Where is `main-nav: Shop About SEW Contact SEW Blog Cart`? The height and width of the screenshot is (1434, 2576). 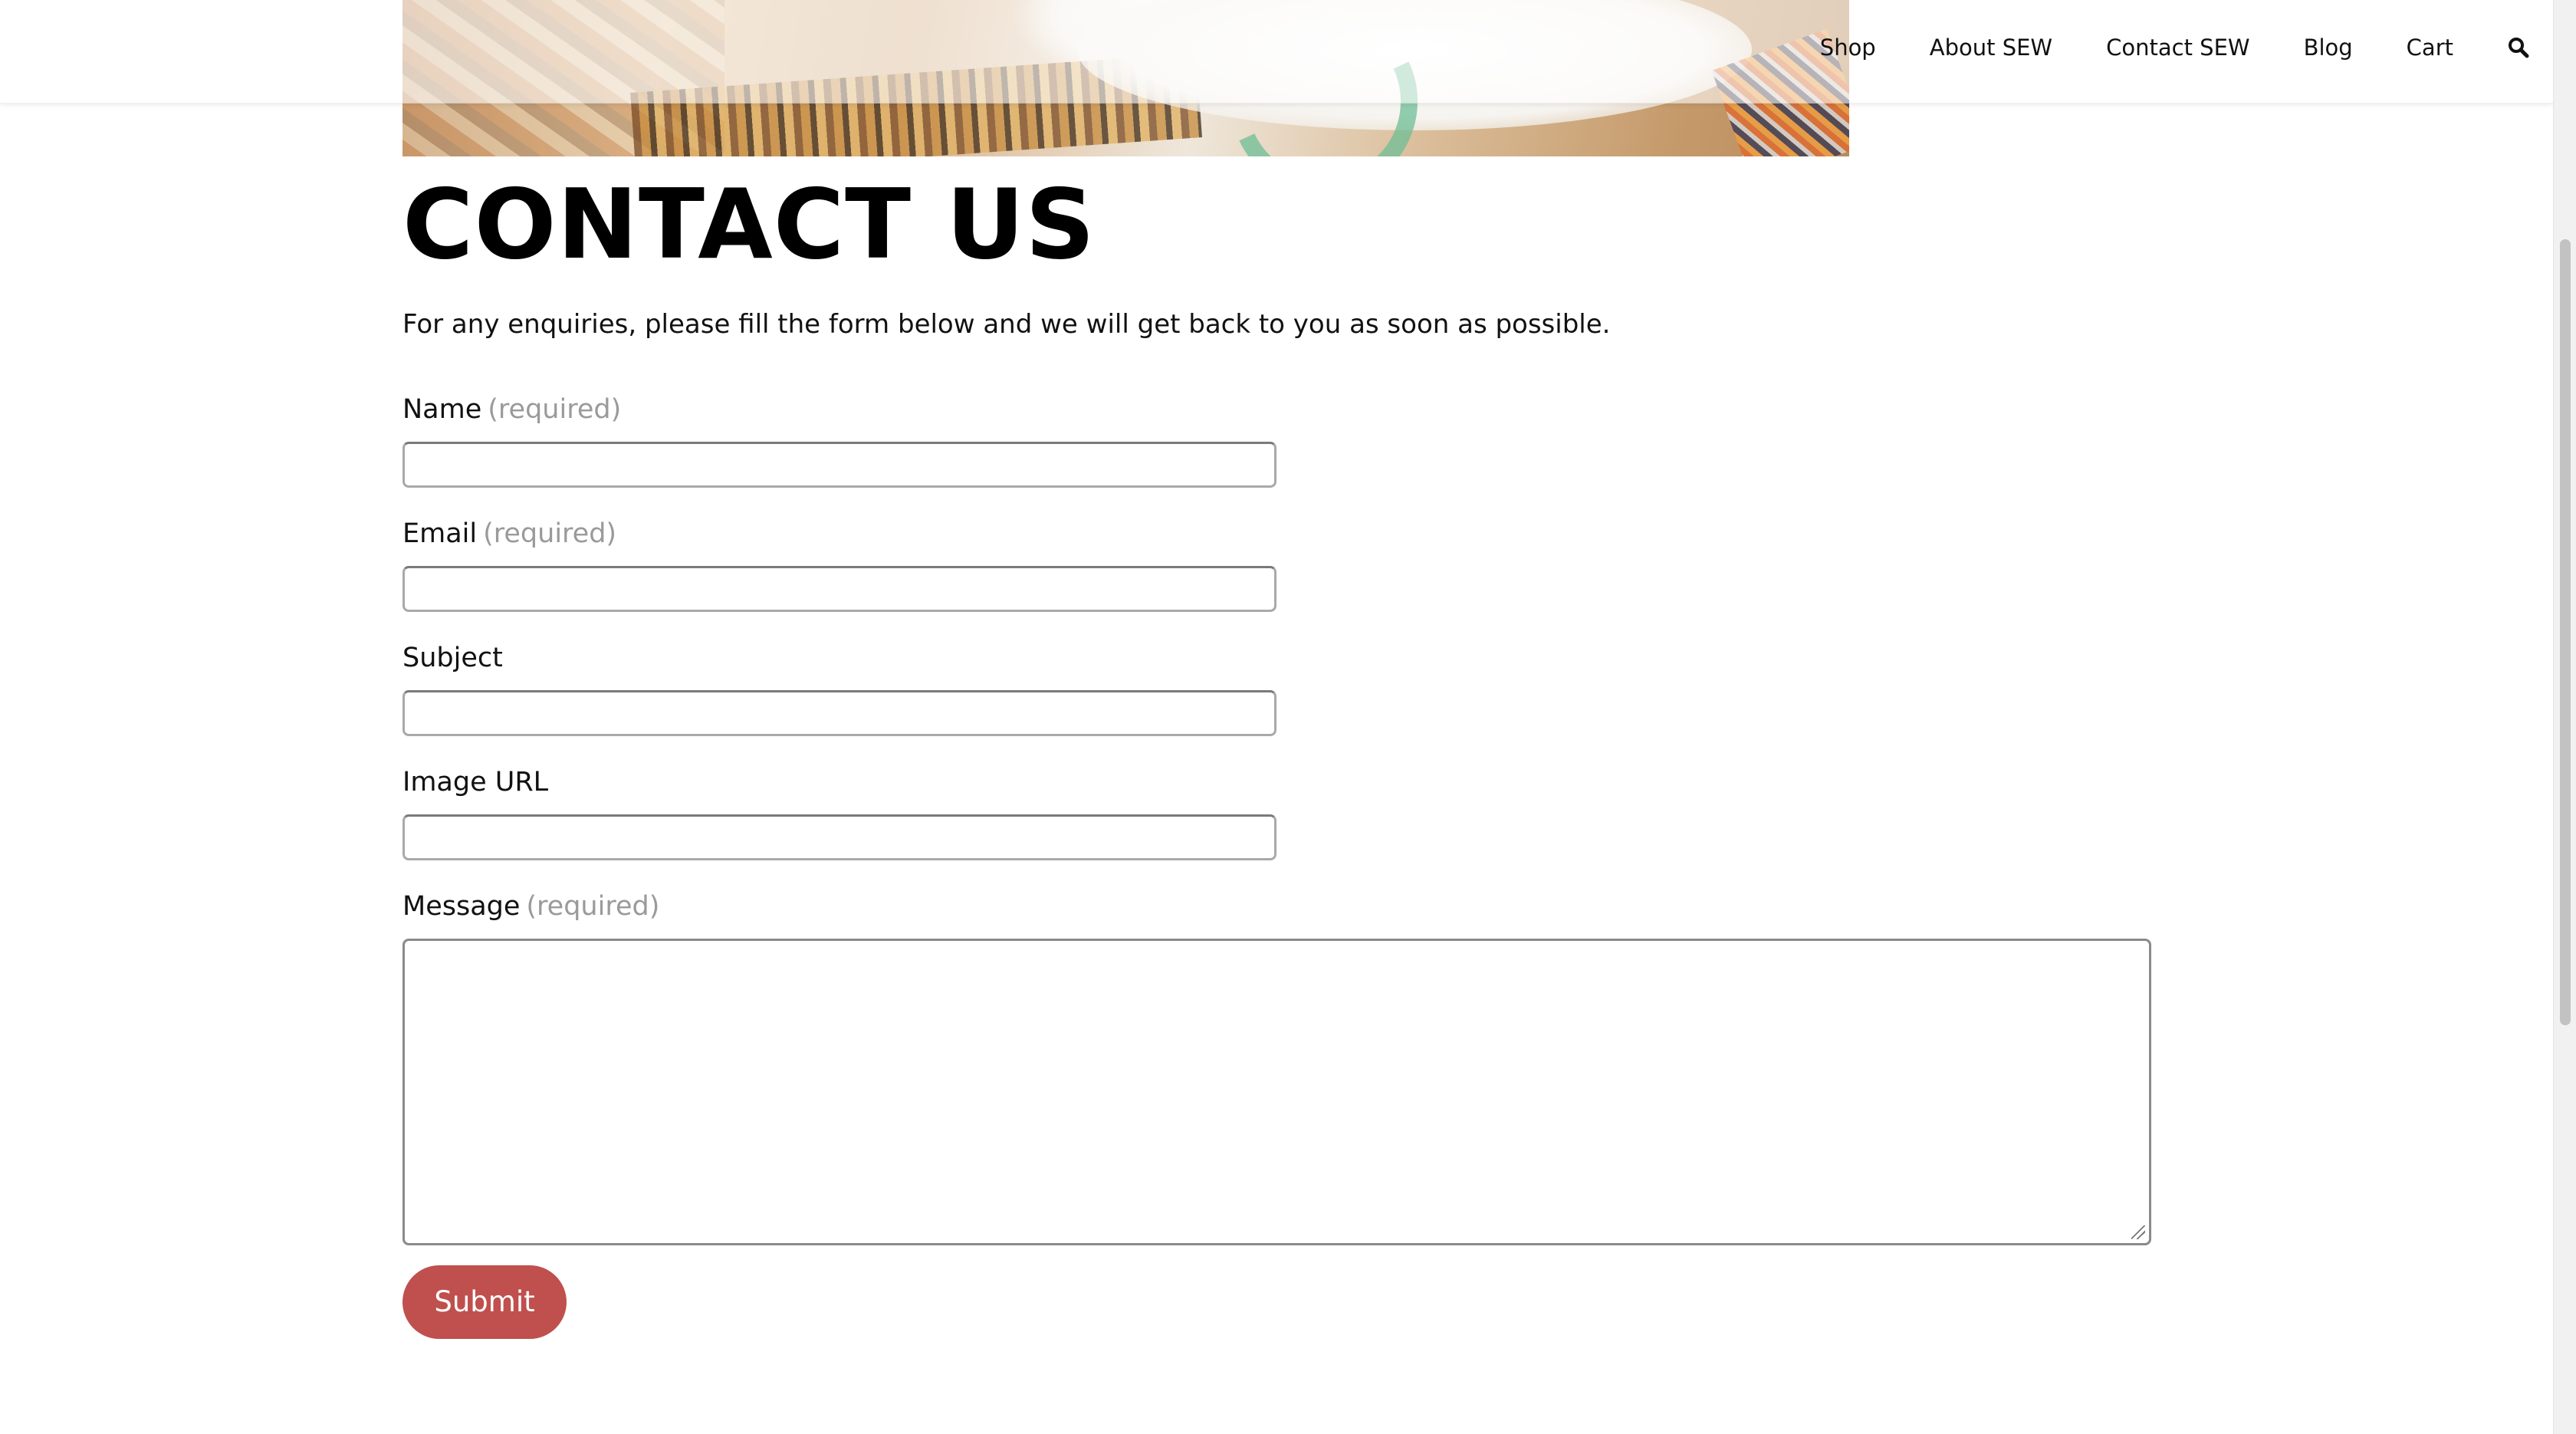
main-nav: Shop About SEW Contact SEW Blog Cart is located at coordinates (2186, 47).